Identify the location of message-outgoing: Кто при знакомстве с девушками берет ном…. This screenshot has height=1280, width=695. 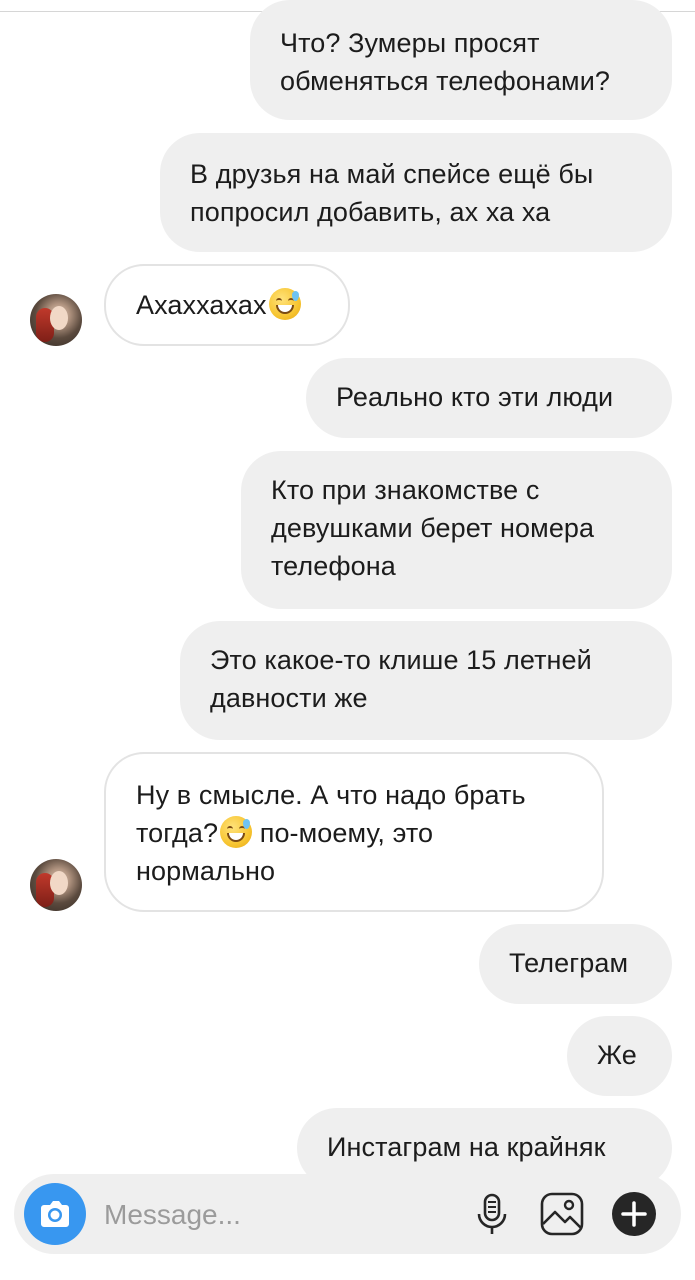
(456, 530).